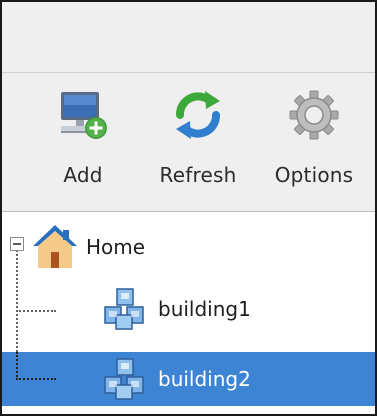 Image resolution: width=377 pixels, height=416 pixels. Describe the element at coordinates (314, 175) in the screenshot. I see `options-label: Options` at that location.